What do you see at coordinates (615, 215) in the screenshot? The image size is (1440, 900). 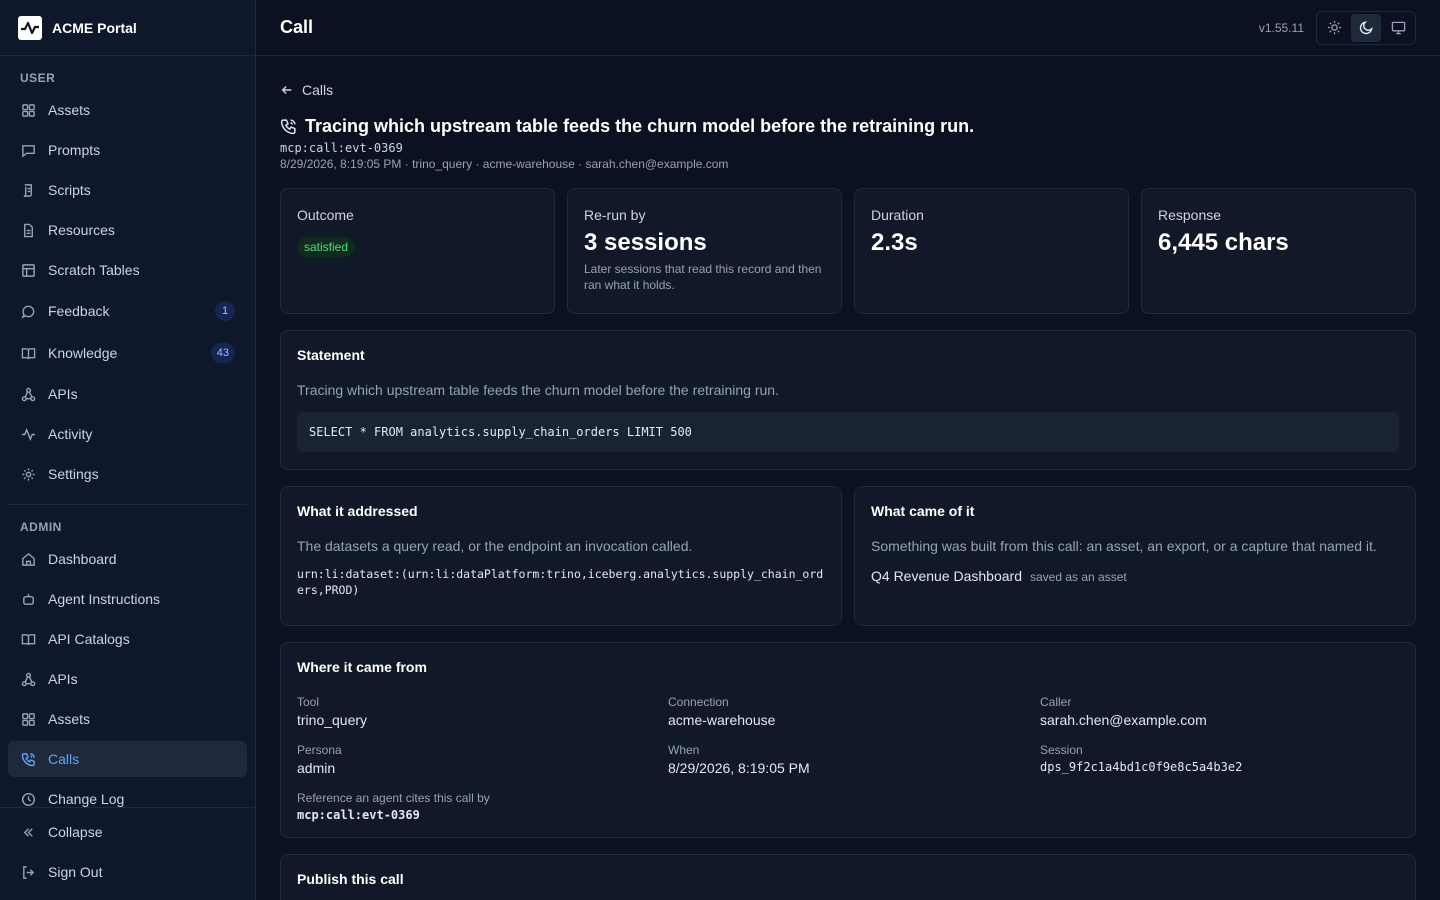 I see `rerun-label: Re-run by` at bounding box center [615, 215].